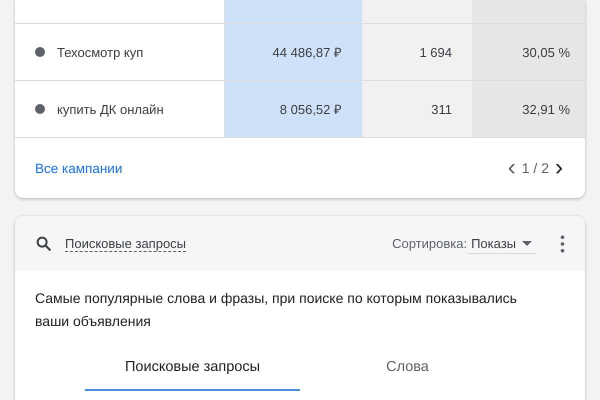 This screenshot has height=400, width=600. I want to click on next-page-button: ›, so click(559, 168).